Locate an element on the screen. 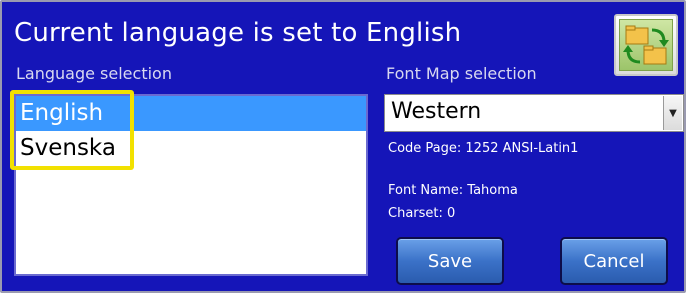 The height and width of the screenshot is (293, 686). charset-text: Charset: 0 is located at coordinates (422, 213).